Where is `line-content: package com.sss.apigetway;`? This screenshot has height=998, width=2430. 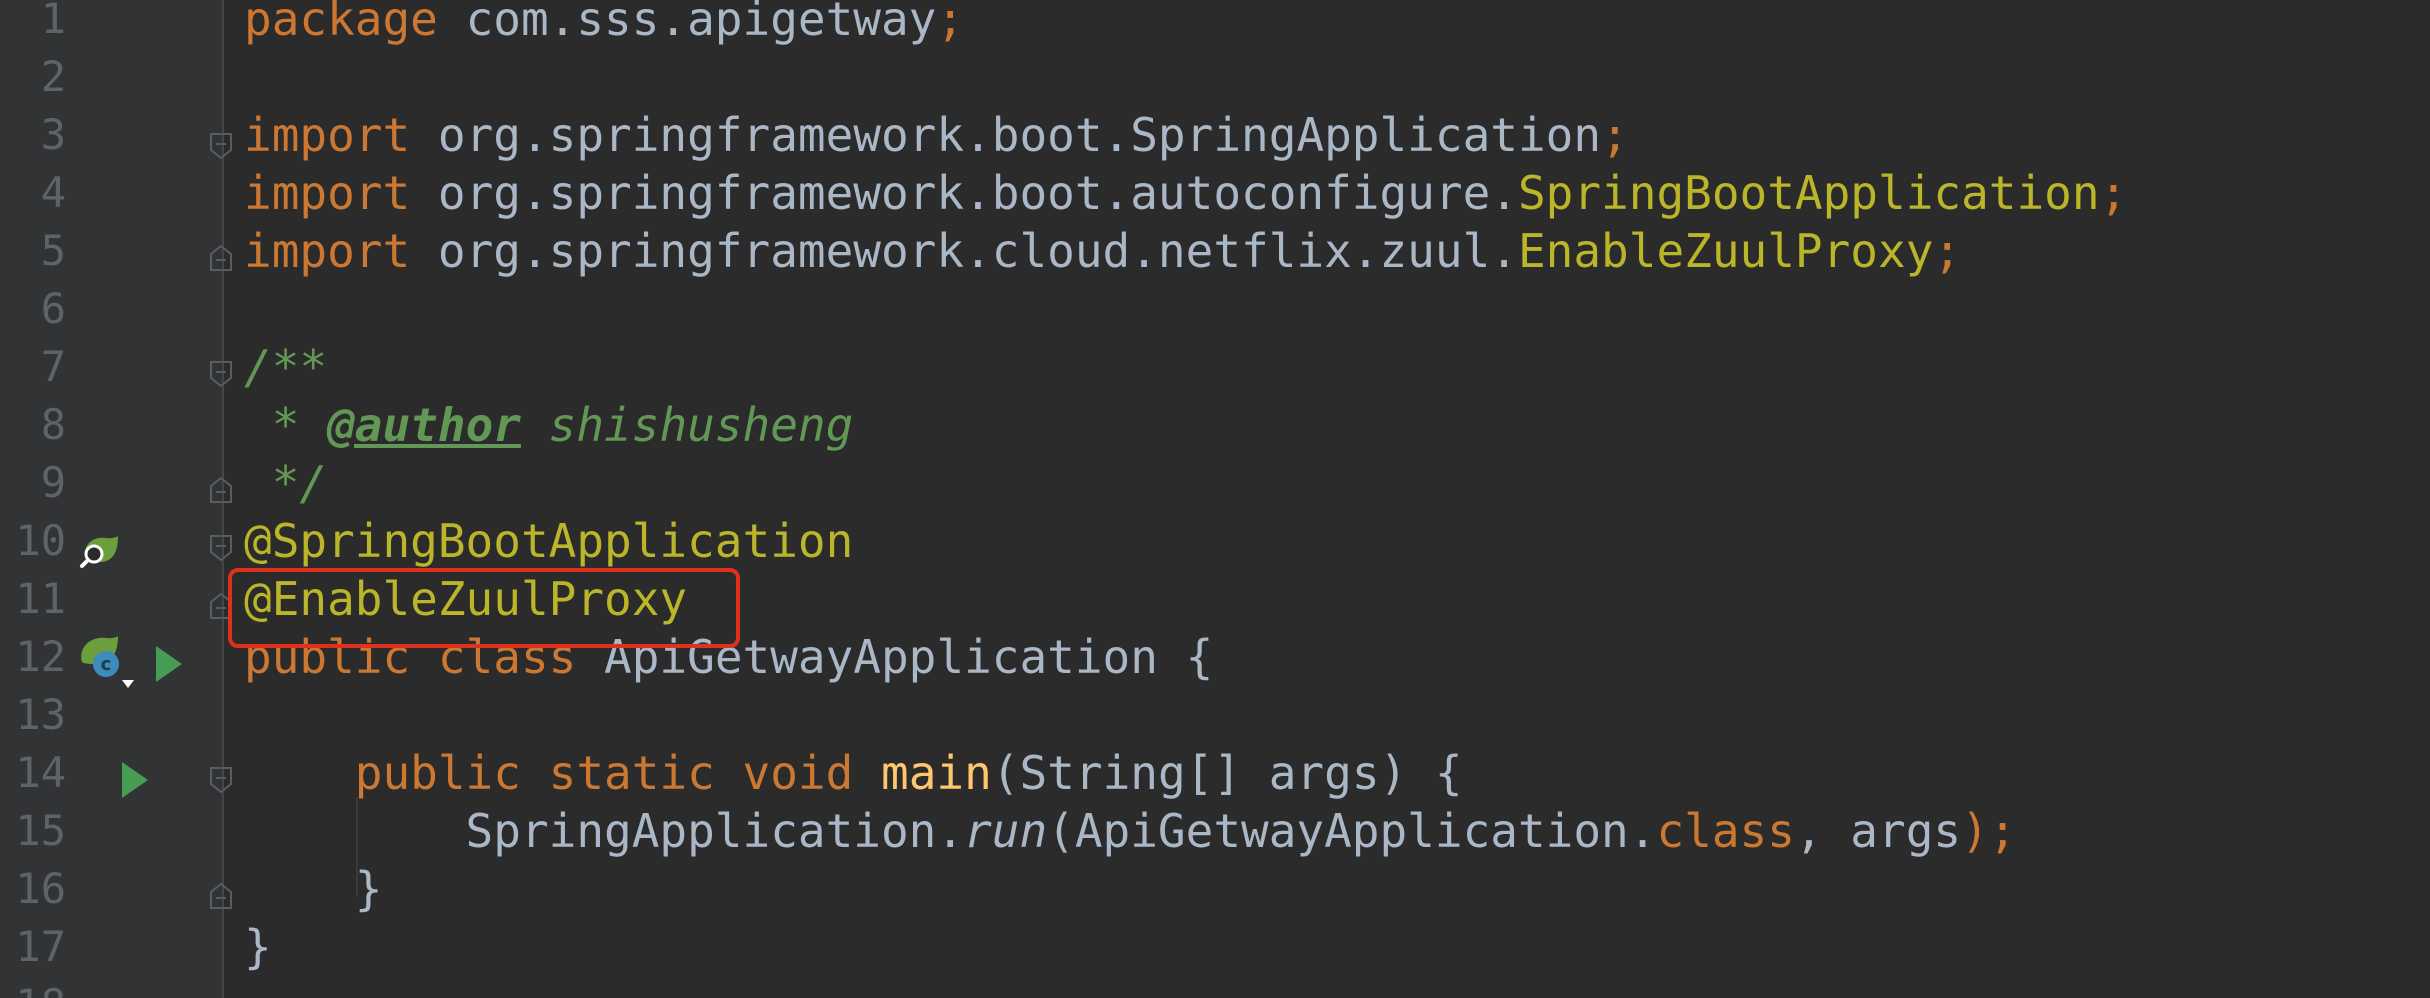 line-content: package com.sss.apigetway; is located at coordinates (604, 24).